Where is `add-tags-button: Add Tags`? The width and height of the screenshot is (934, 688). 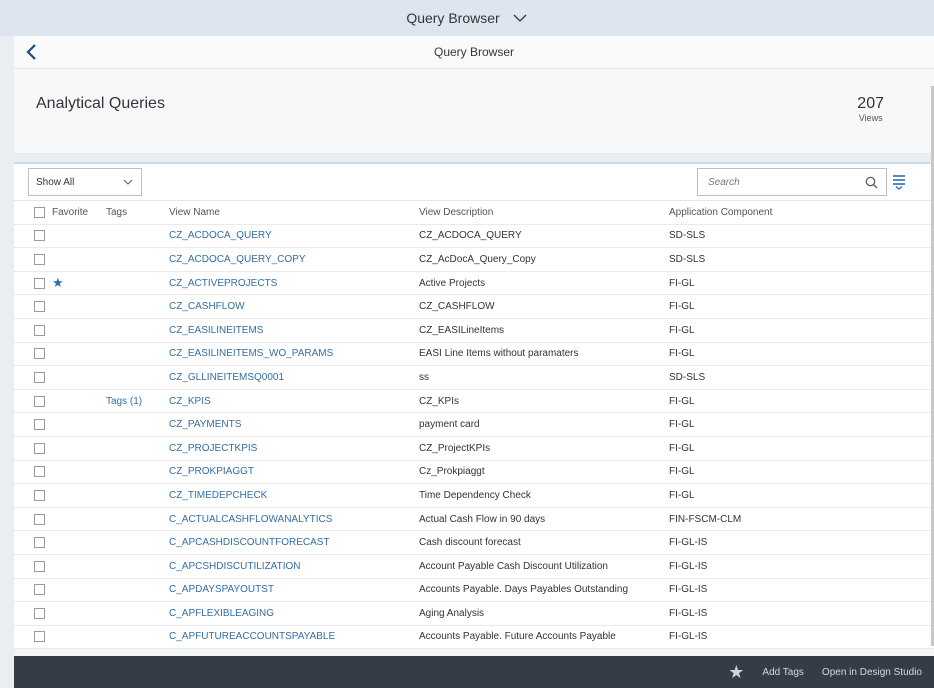
add-tags-button: Add Tags is located at coordinates (783, 672).